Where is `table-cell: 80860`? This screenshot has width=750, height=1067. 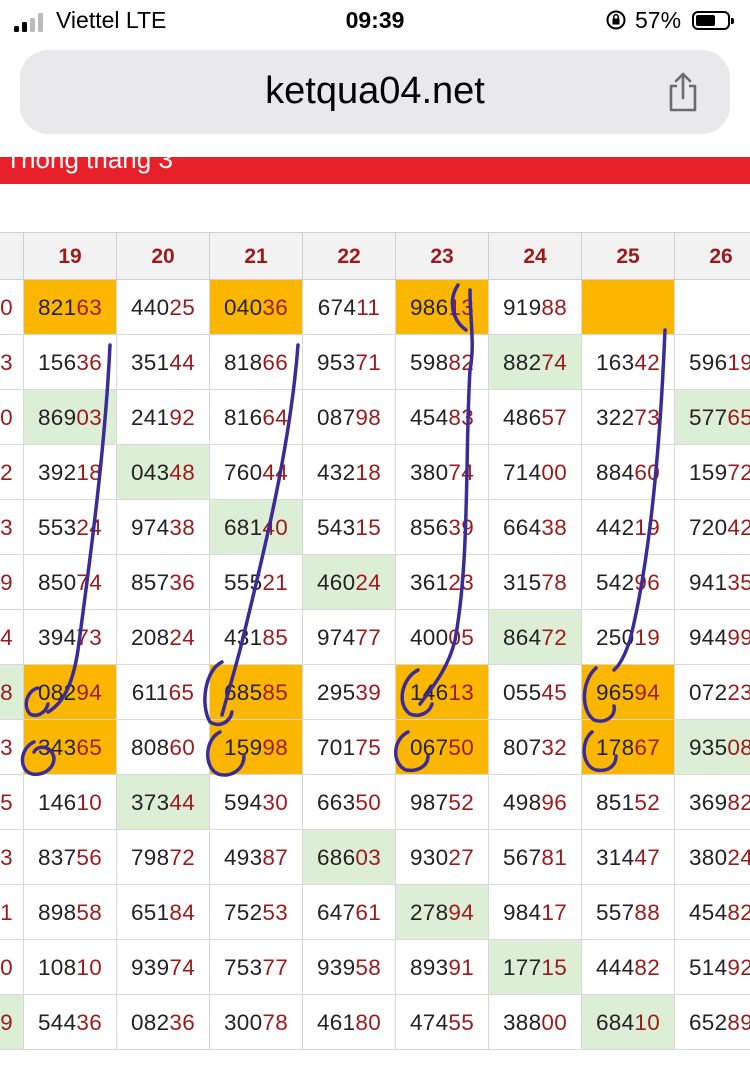 table-cell: 80860 is located at coordinates (162, 747).